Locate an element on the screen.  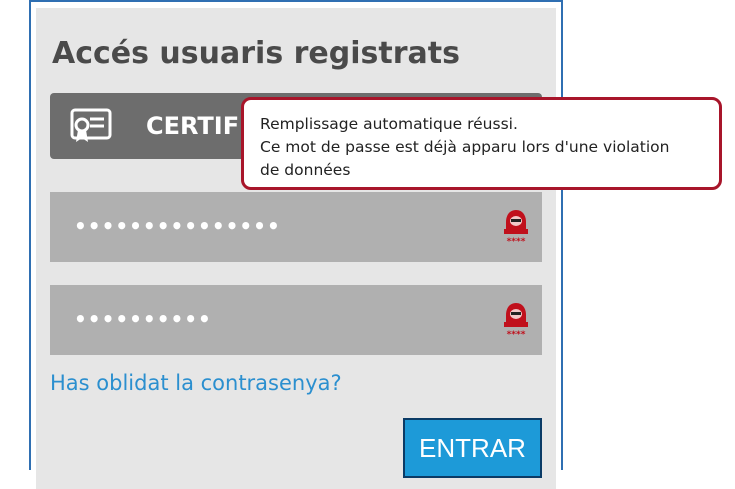
username-value: ••••••••••••••• is located at coordinates (177, 226).